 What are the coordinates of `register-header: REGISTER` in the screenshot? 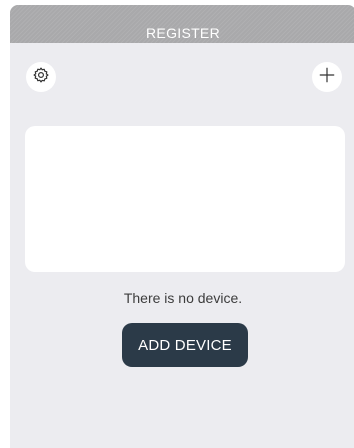 It's located at (182, 24).